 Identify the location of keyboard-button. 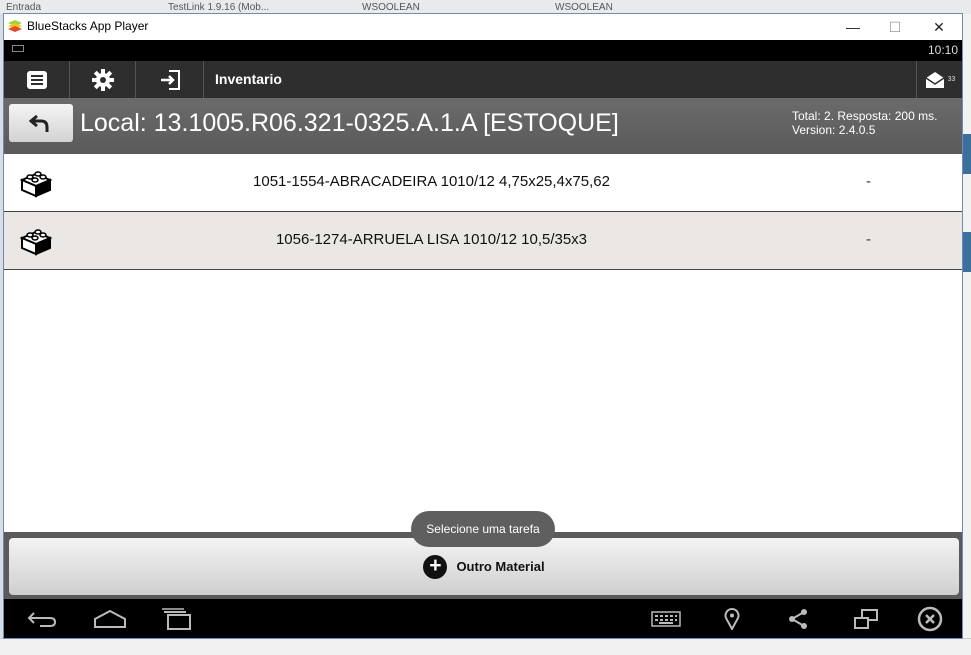
(666, 619).